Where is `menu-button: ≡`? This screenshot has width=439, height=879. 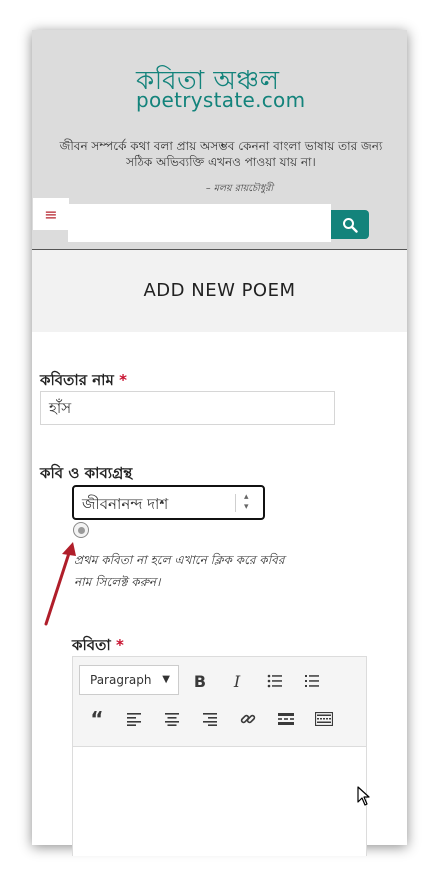 menu-button: ≡ is located at coordinates (51, 214).